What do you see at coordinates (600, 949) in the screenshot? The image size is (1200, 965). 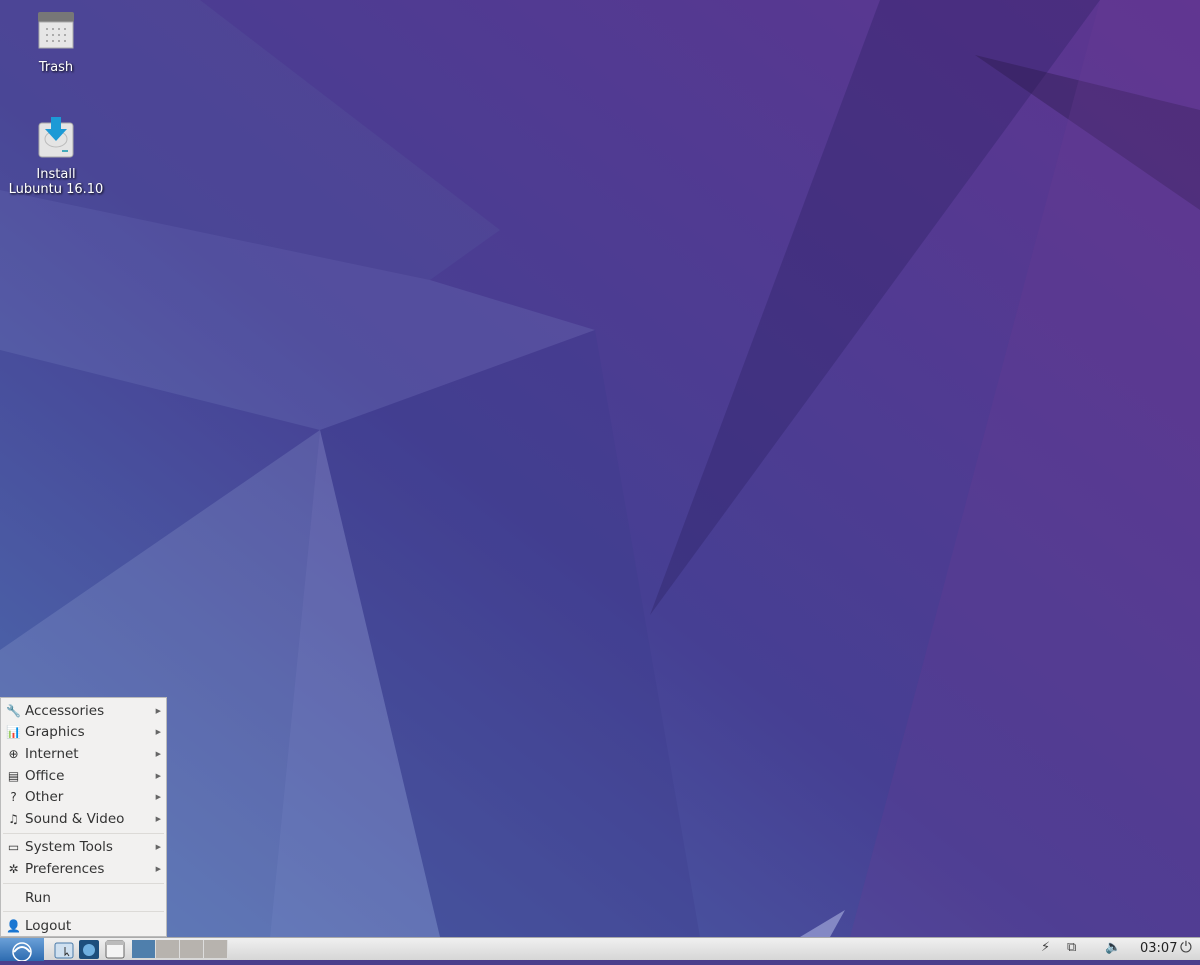 I see `taskbar: ⚡ ⧉ 🔈 03:07 ⏻` at bounding box center [600, 949].